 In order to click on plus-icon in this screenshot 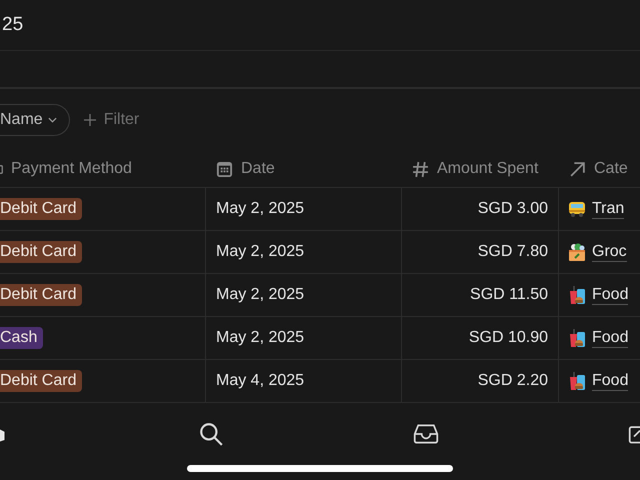, I will do `click(90, 120)`.